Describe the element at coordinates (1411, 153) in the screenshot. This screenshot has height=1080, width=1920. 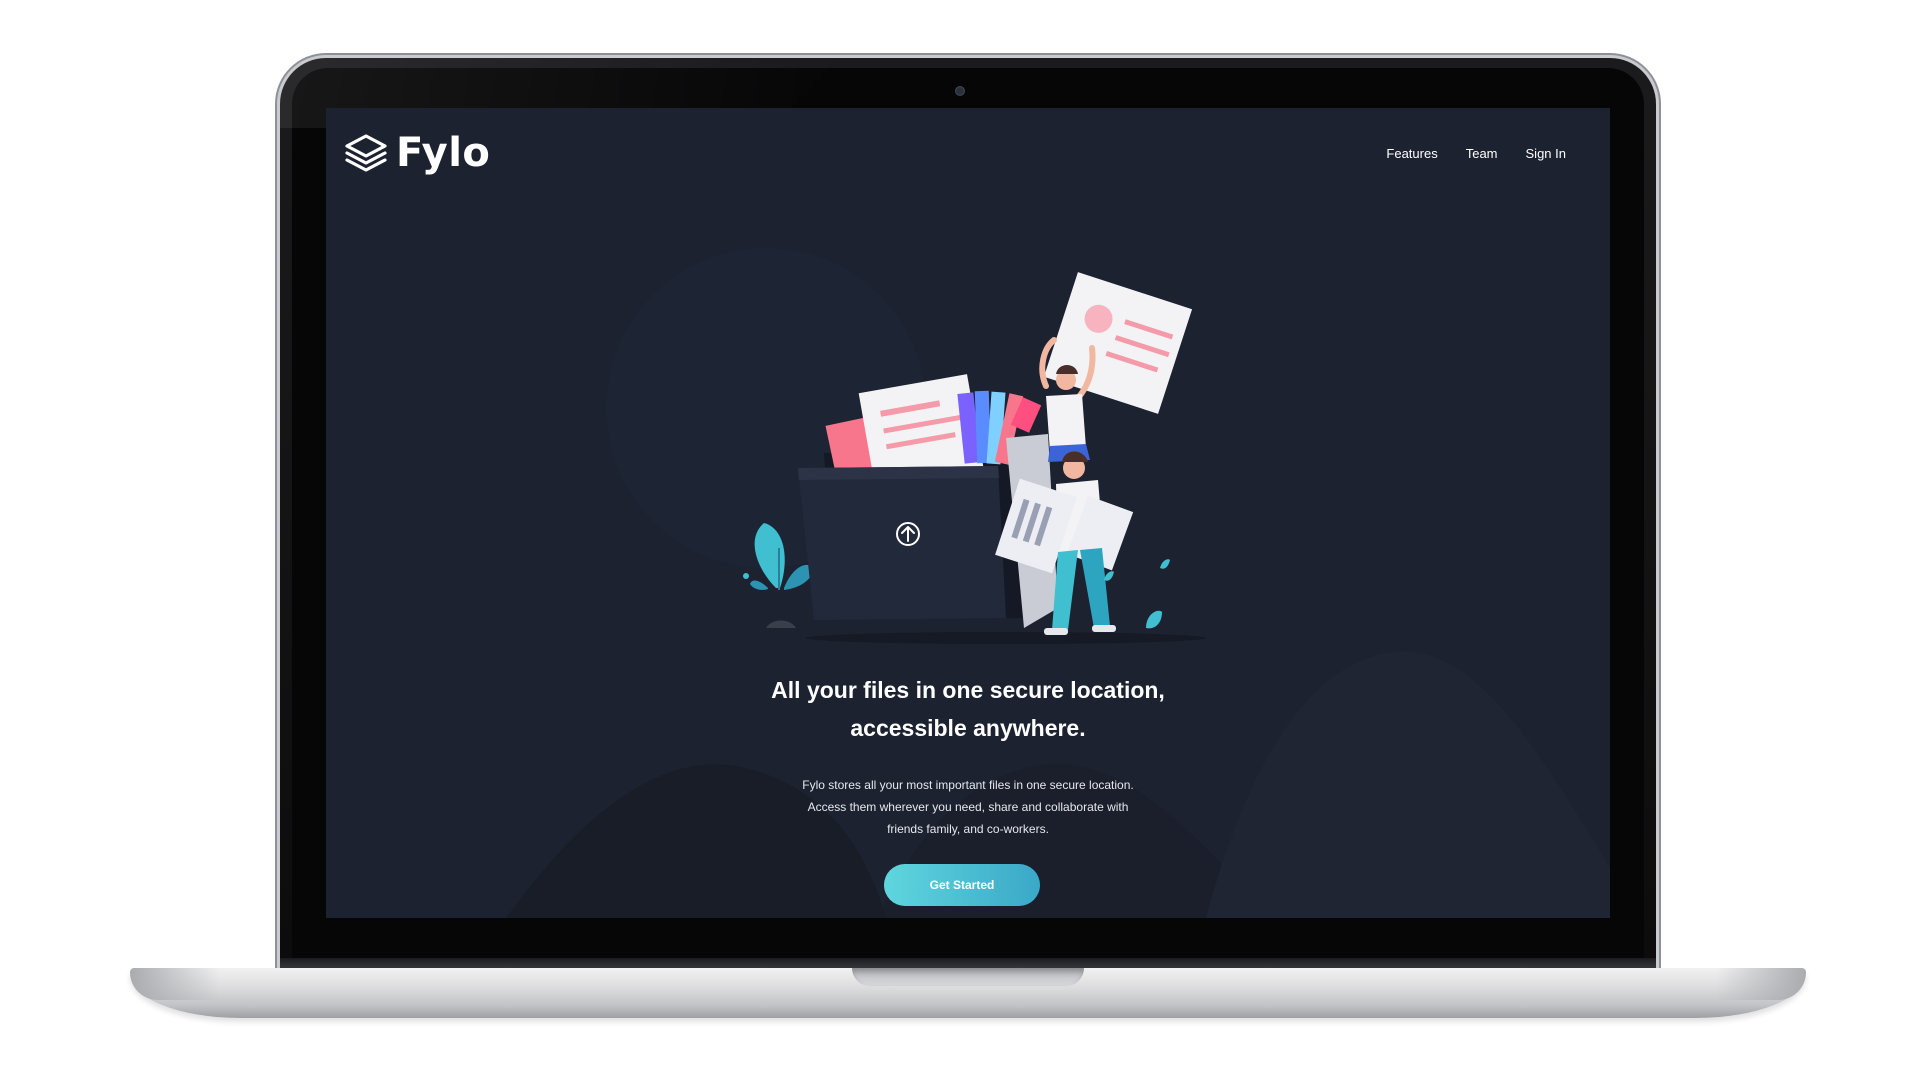
I see `nav-link-features: Features` at that location.